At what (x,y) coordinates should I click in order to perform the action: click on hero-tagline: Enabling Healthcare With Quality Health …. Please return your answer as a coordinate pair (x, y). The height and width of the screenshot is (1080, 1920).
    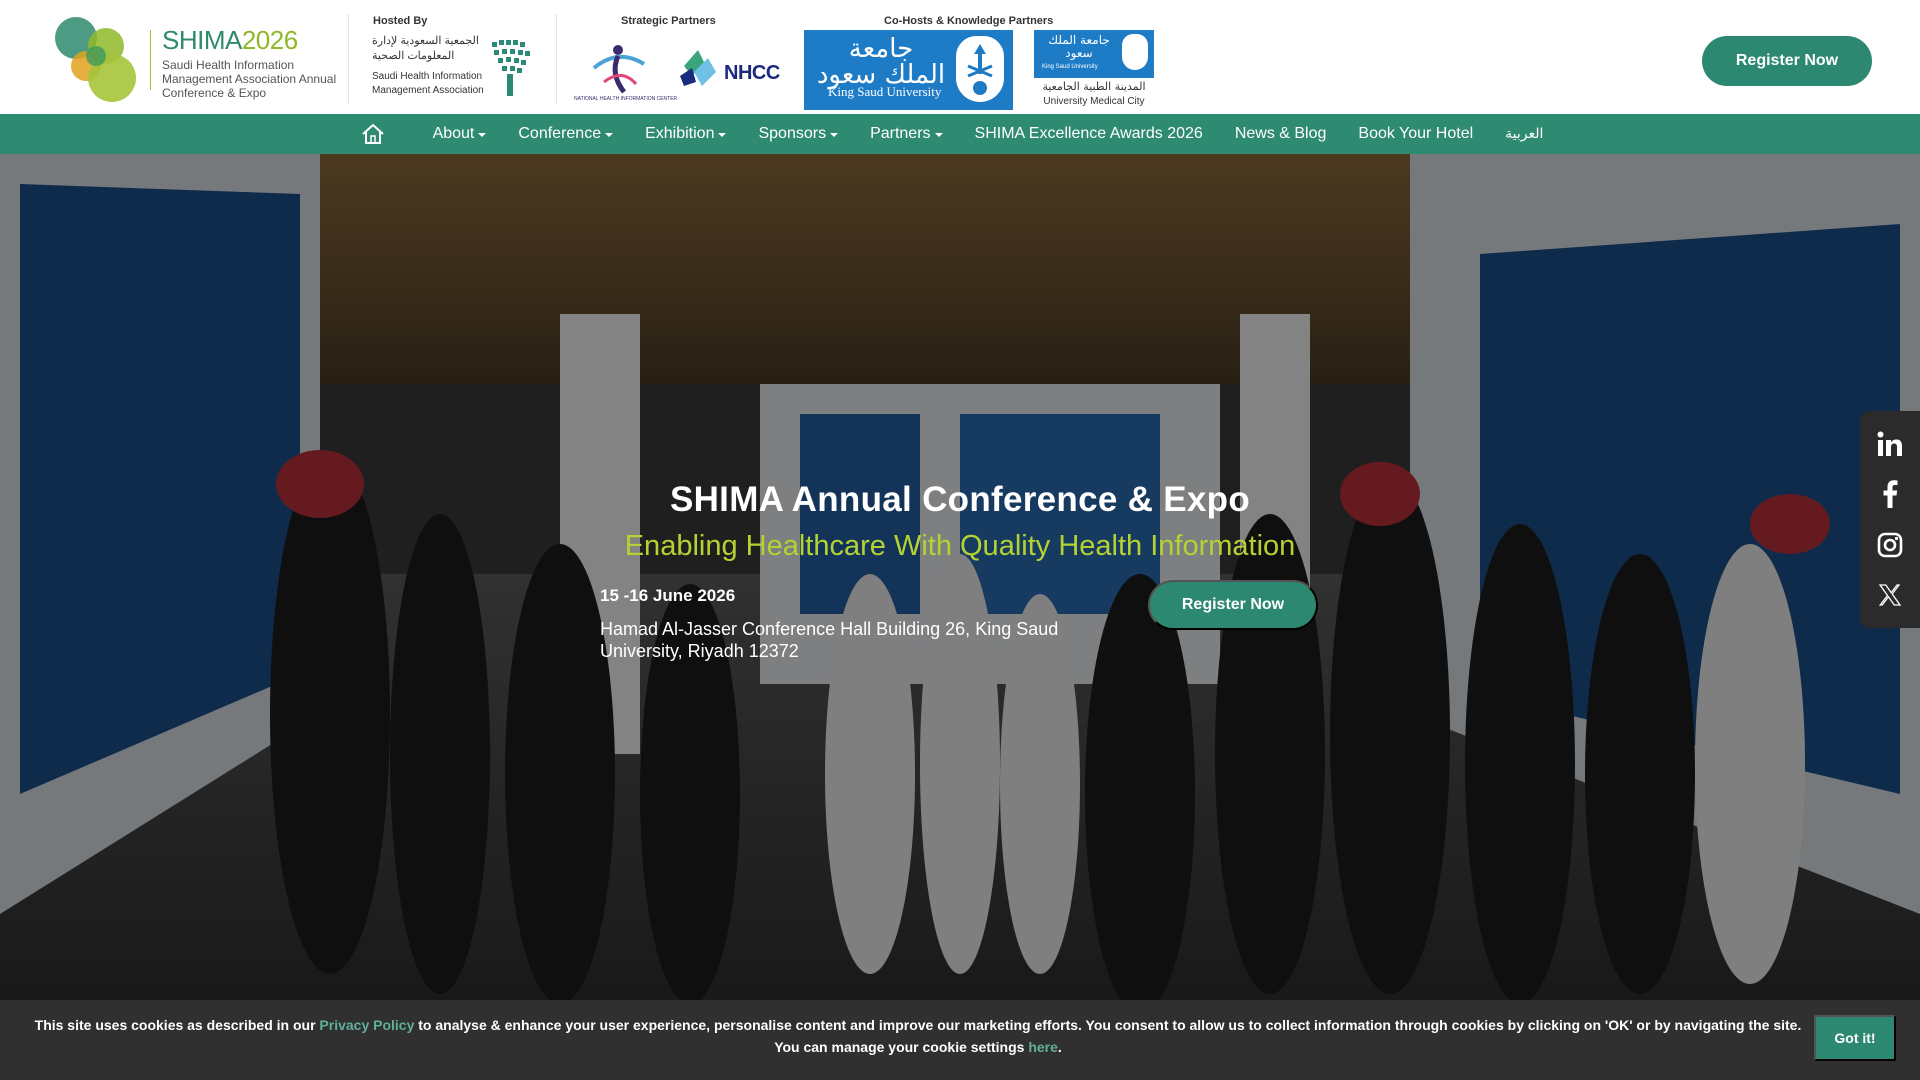
    Looking at the image, I should click on (960, 546).